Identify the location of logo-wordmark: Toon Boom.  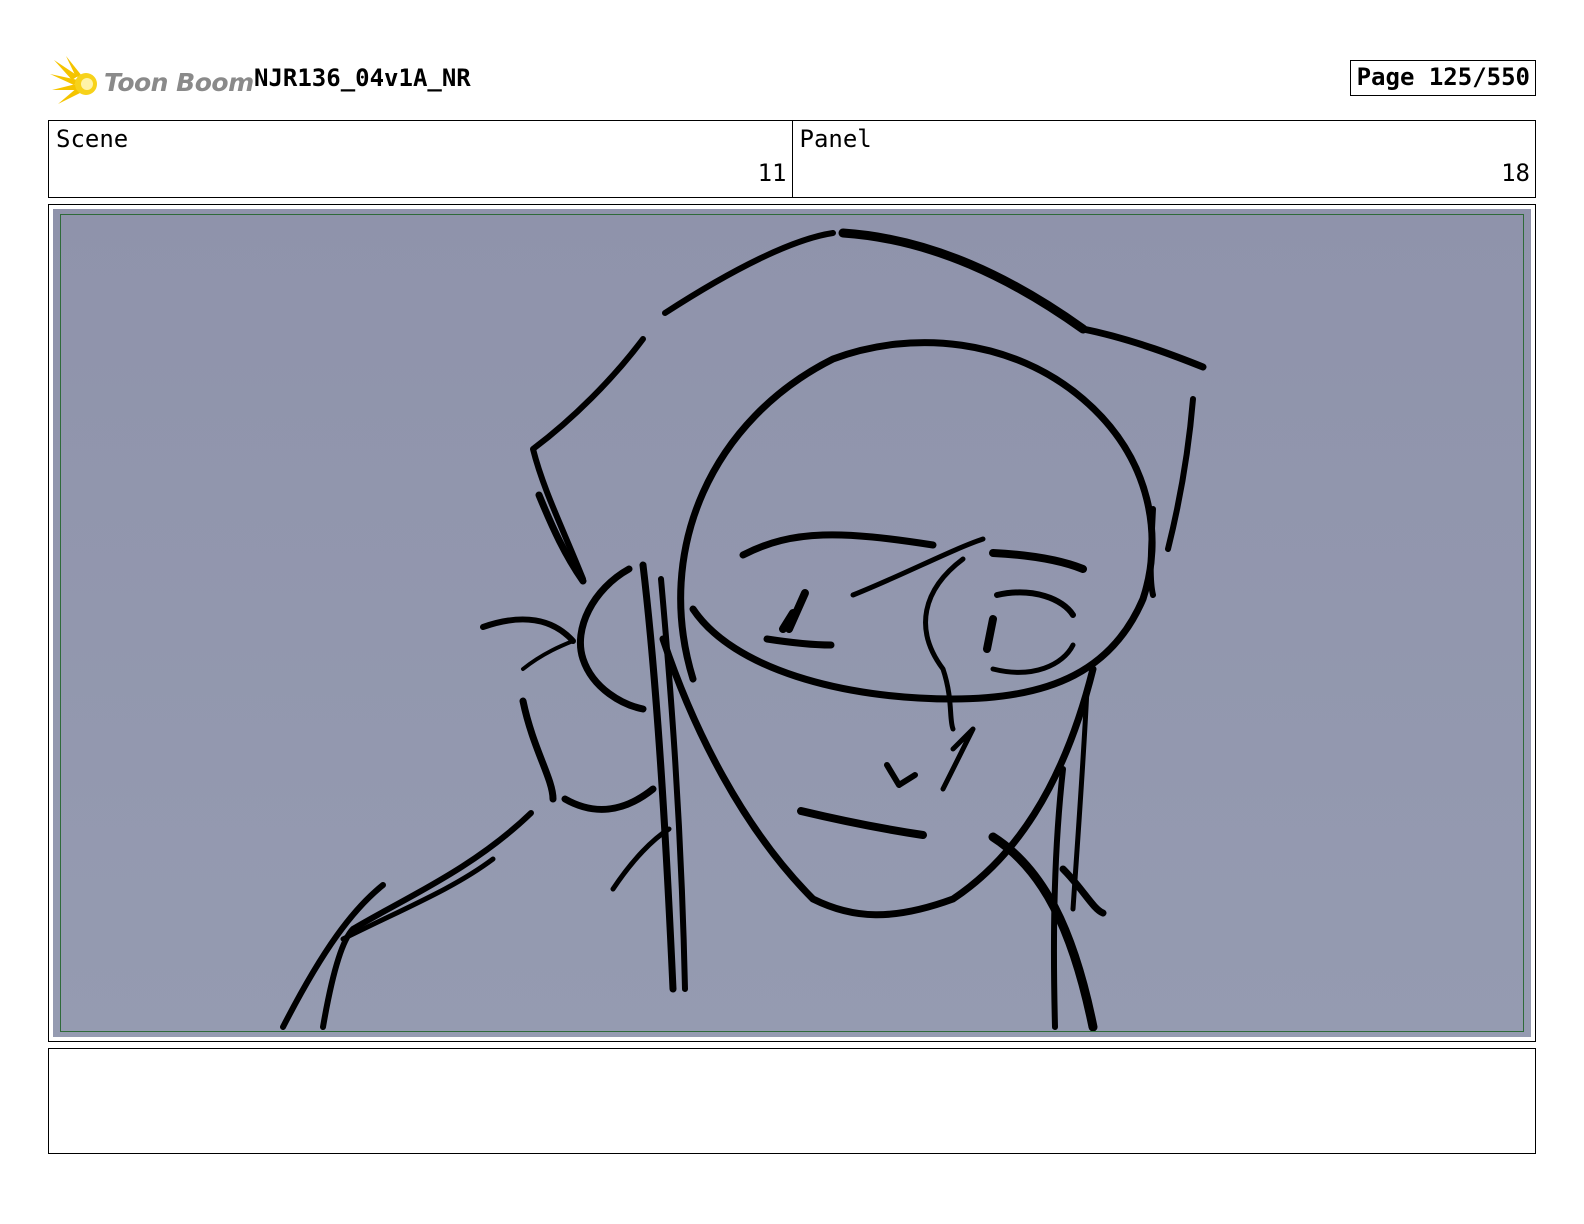
(179, 82).